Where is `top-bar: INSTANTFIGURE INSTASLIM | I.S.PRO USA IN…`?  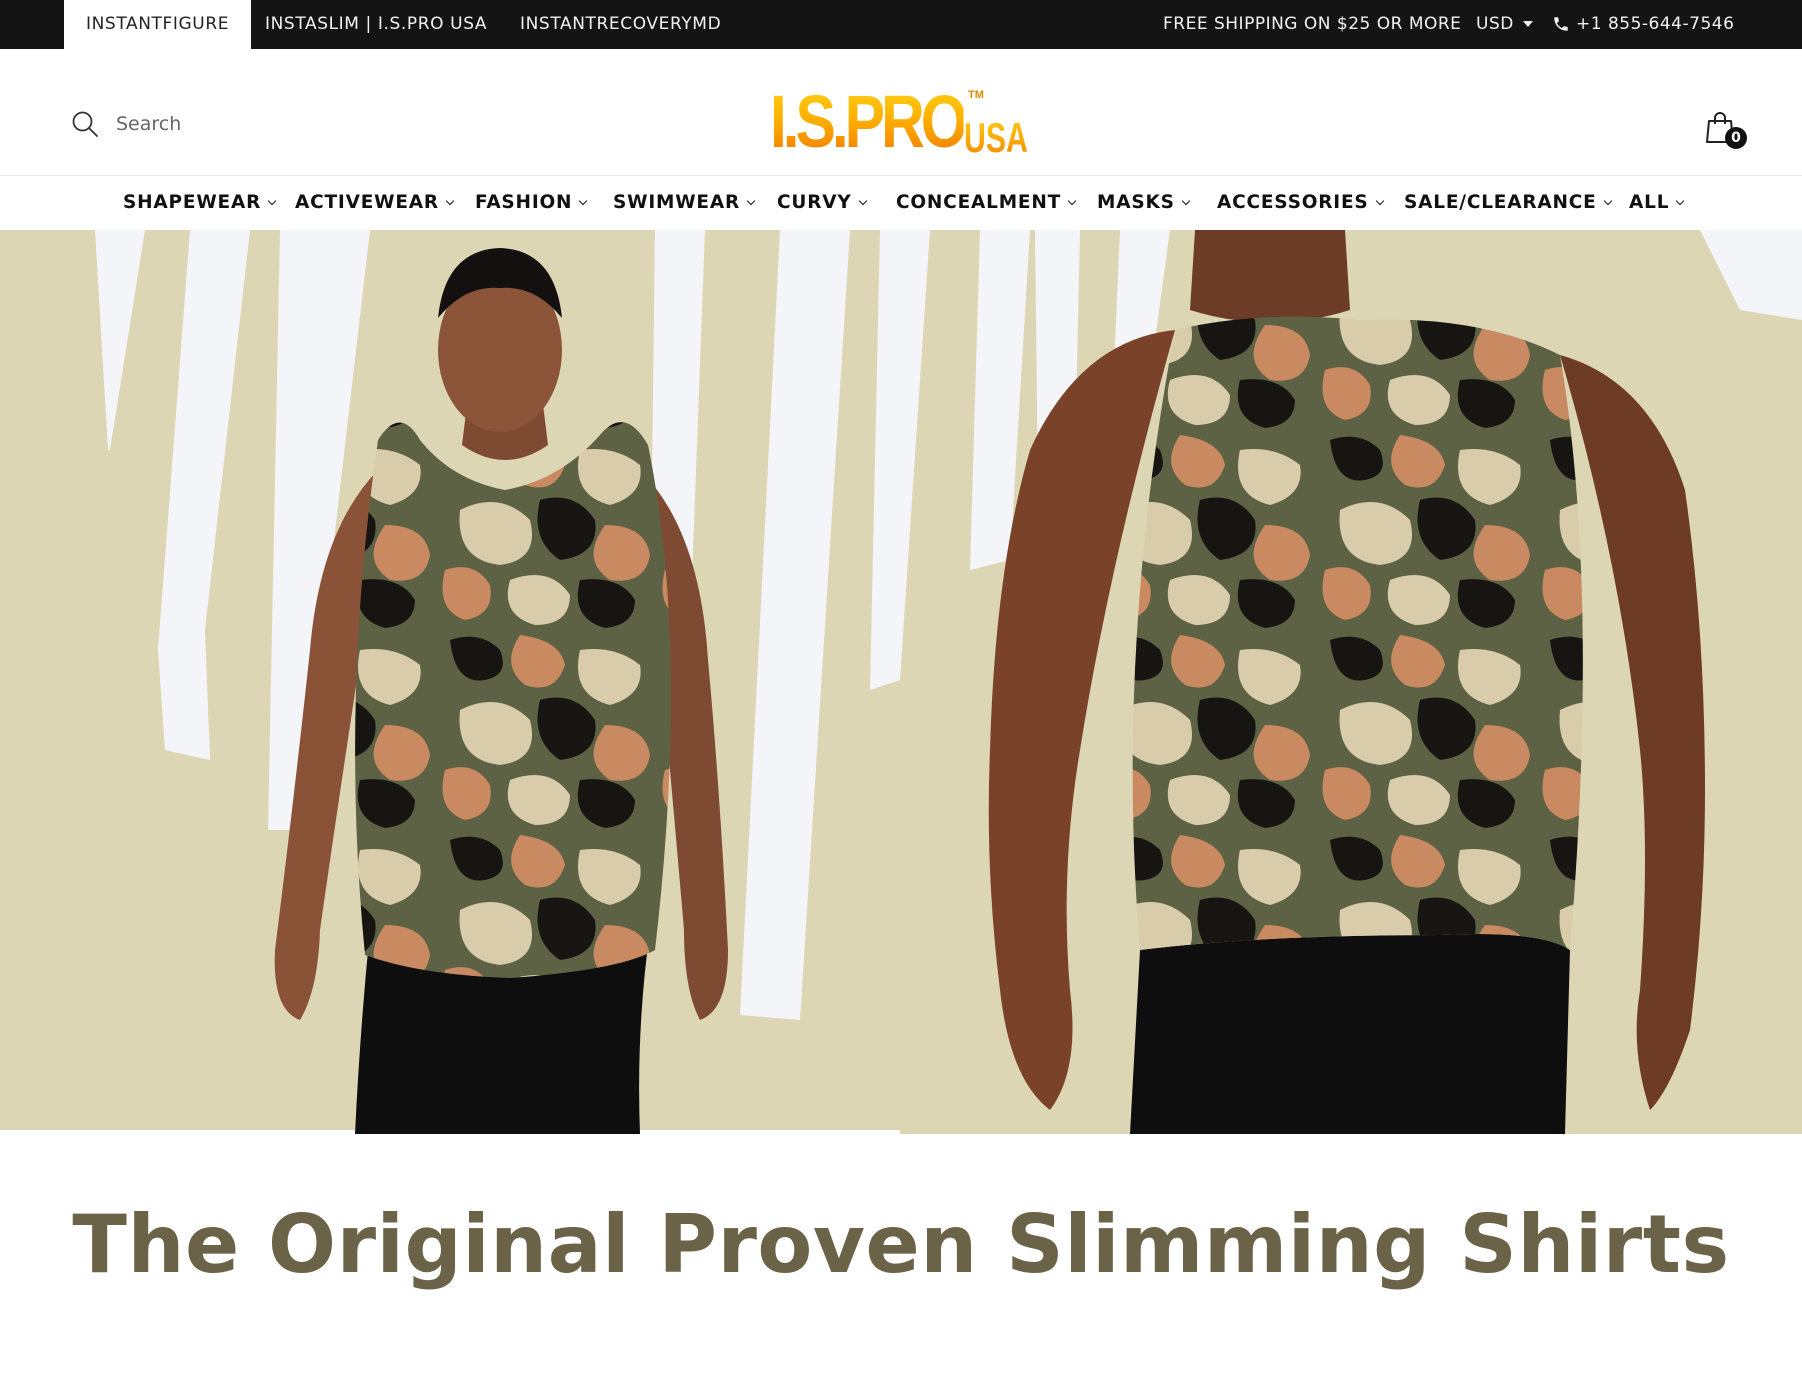 top-bar: INSTANTFIGURE INSTASLIM | I.S.PRO USA IN… is located at coordinates (901, 24).